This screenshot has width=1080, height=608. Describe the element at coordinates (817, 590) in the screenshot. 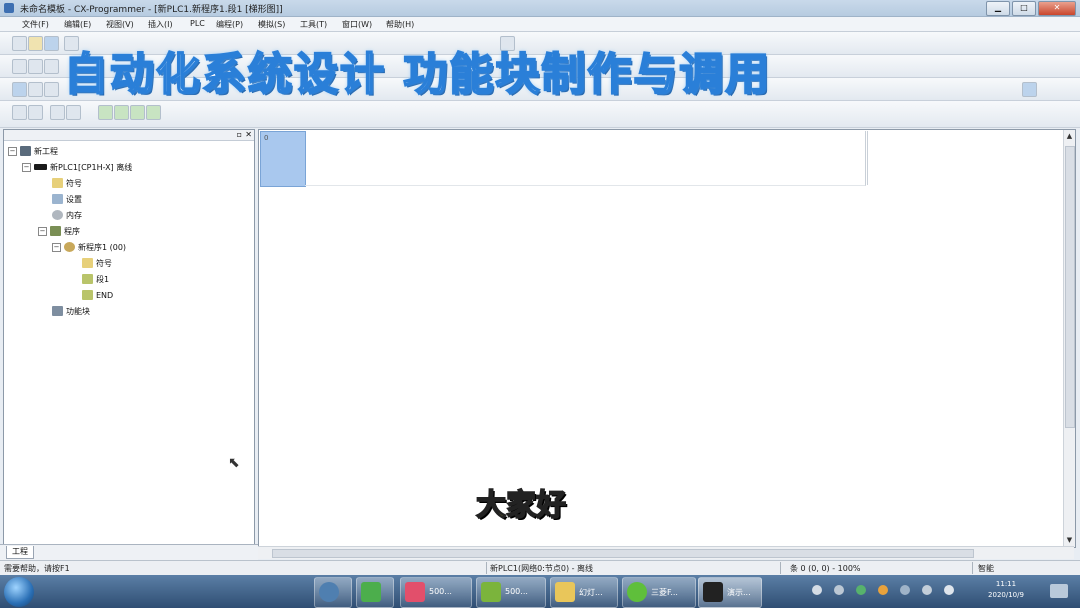

I see `tray-arrow-icon` at that location.